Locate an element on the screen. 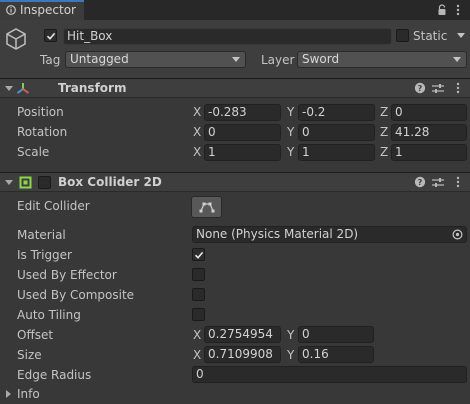  layer-value: Sword is located at coordinates (321, 59).